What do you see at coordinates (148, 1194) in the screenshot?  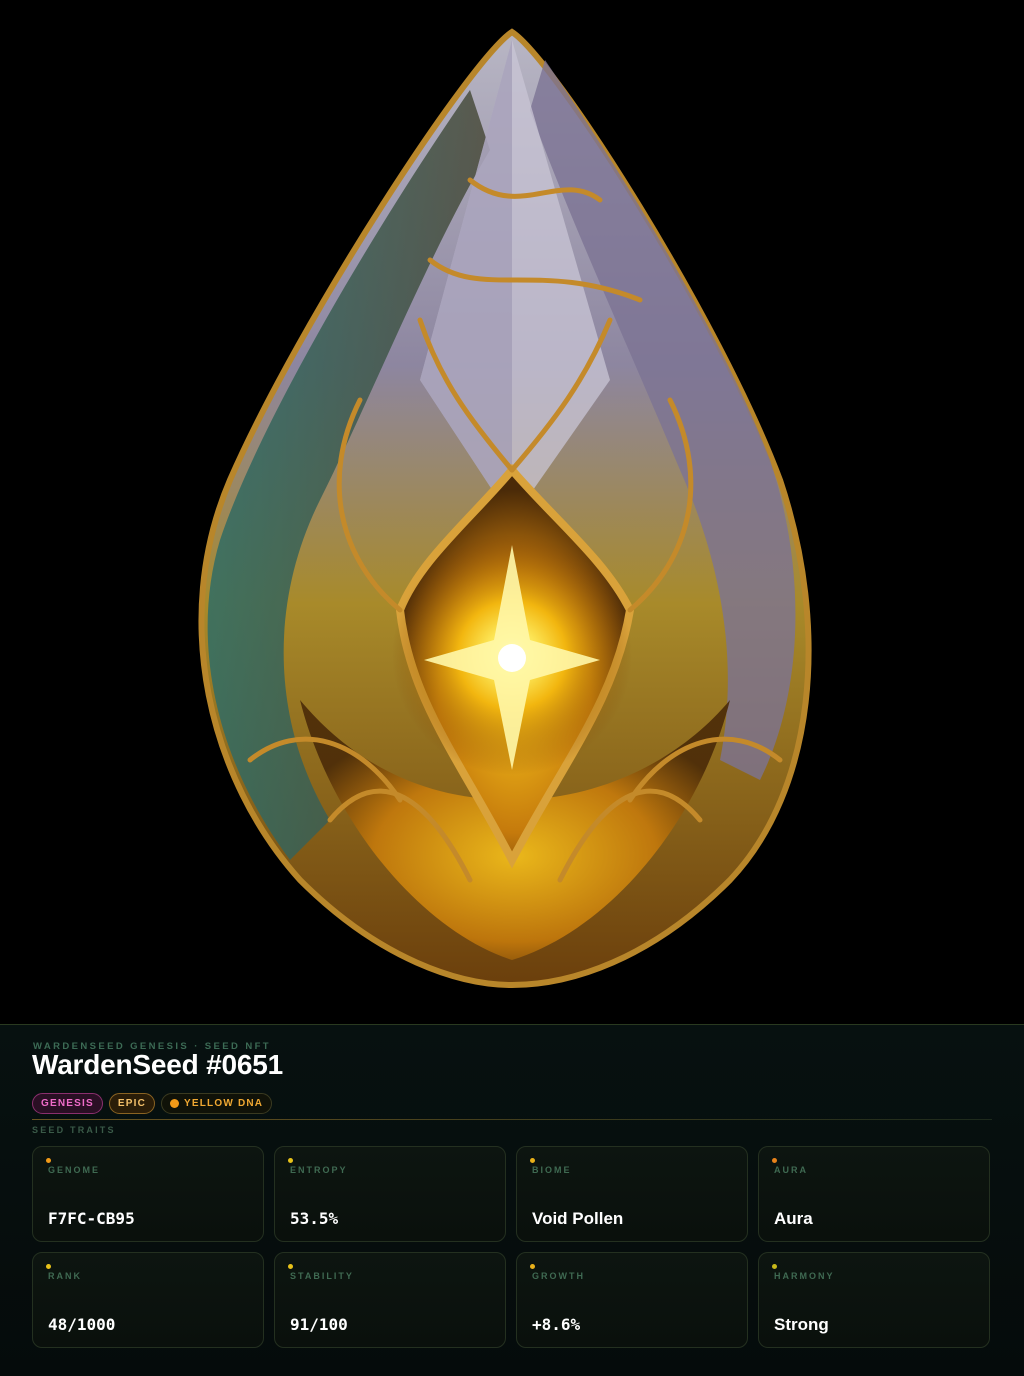 I see `trait-card-genome: GENOME F7FC-CB95` at bounding box center [148, 1194].